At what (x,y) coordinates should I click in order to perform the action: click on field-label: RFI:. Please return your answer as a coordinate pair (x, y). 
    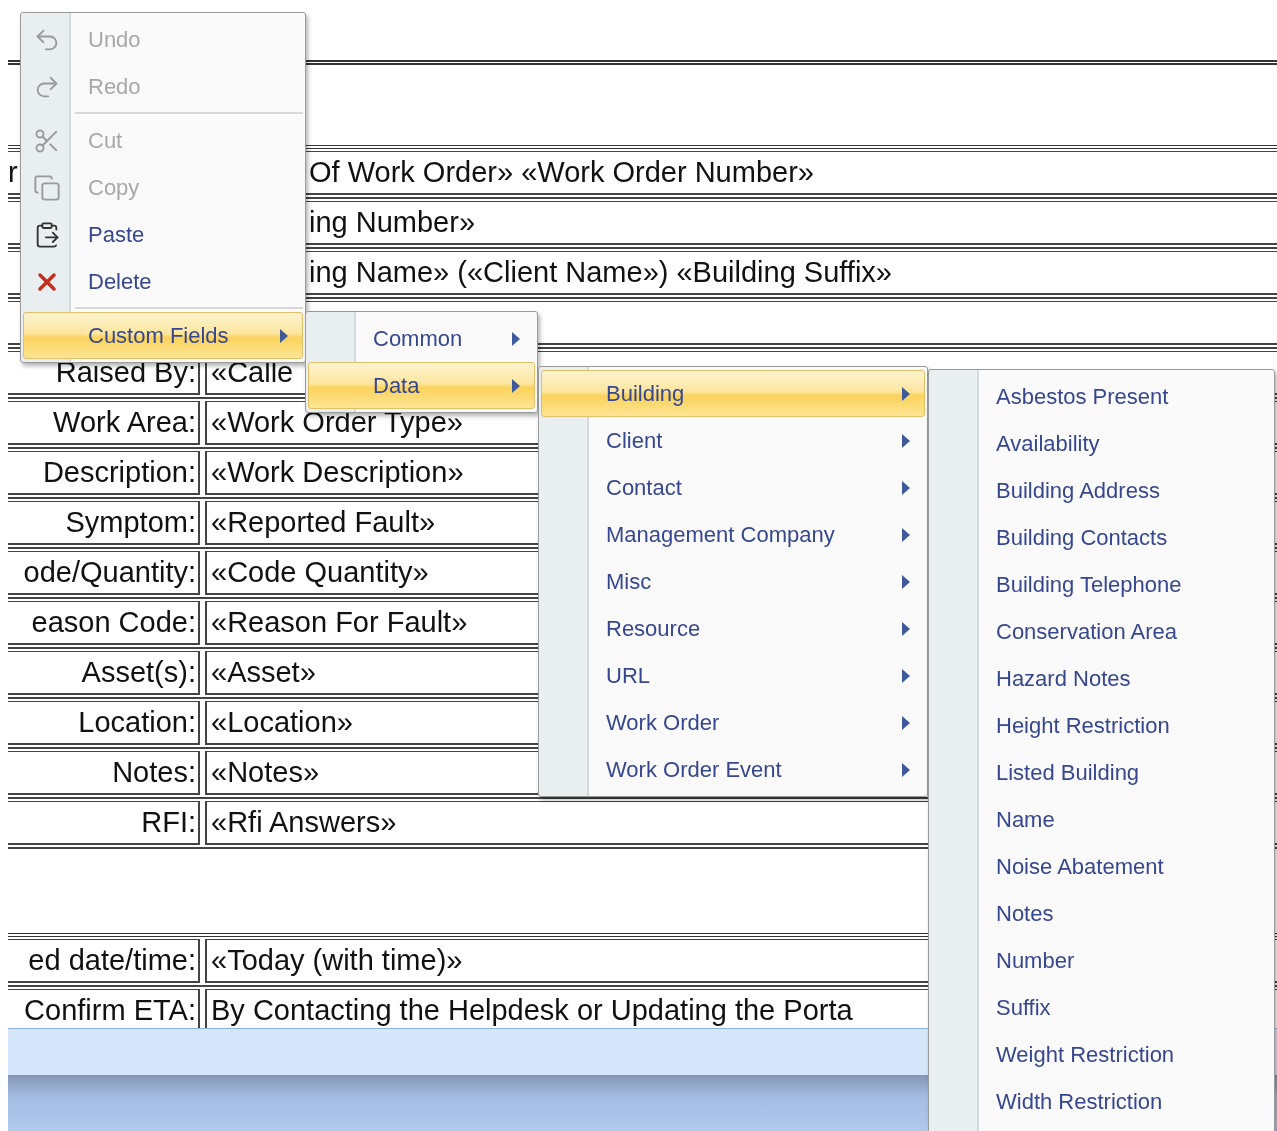
    Looking at the image, I should click on (104, 823).